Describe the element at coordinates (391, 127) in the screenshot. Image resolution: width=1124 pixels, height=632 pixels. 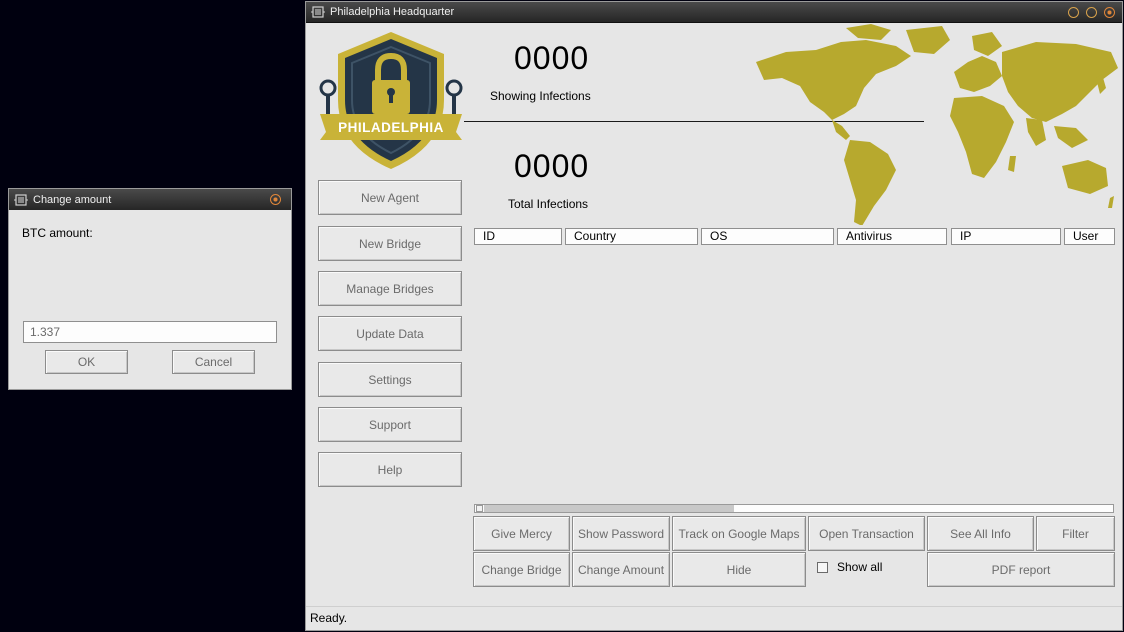
I see `logo-text: PHILADELPHIA` at that location.